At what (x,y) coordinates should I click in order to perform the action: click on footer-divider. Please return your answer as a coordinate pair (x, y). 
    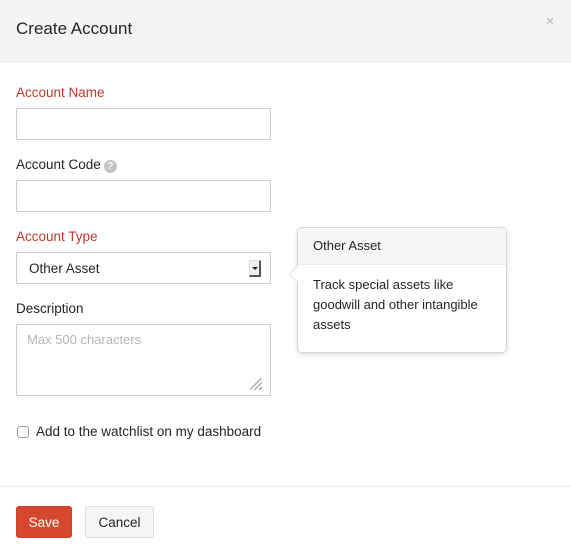
    Looking at the image, I should click on (285, 486).